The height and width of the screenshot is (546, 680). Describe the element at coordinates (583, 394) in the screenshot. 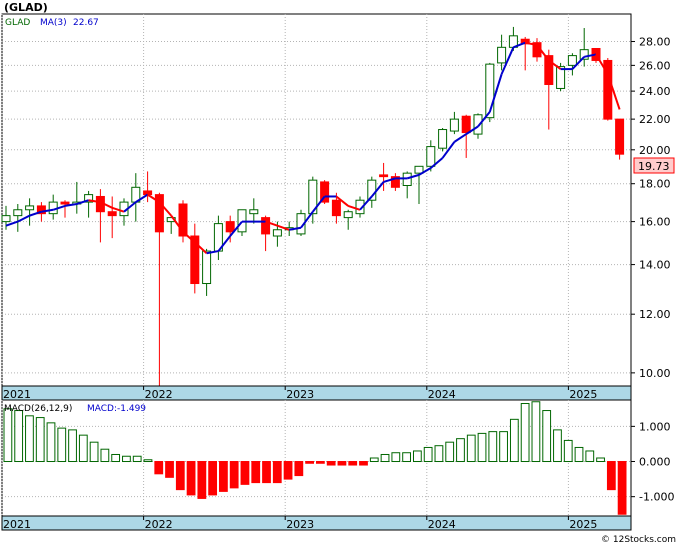

I see `price-x-axis-label: 2025` at that location.